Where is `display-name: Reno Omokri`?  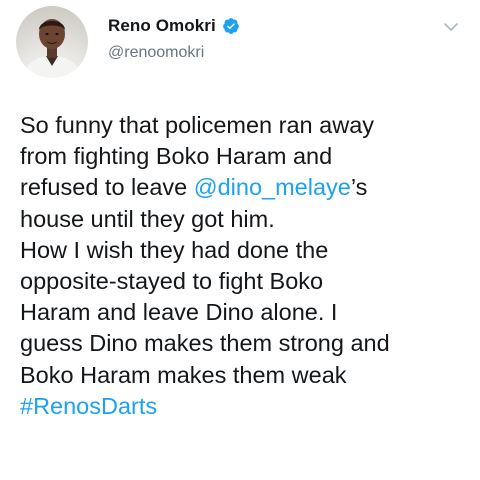
display-name: Reno Omokri is located at coordinates (162, 26).